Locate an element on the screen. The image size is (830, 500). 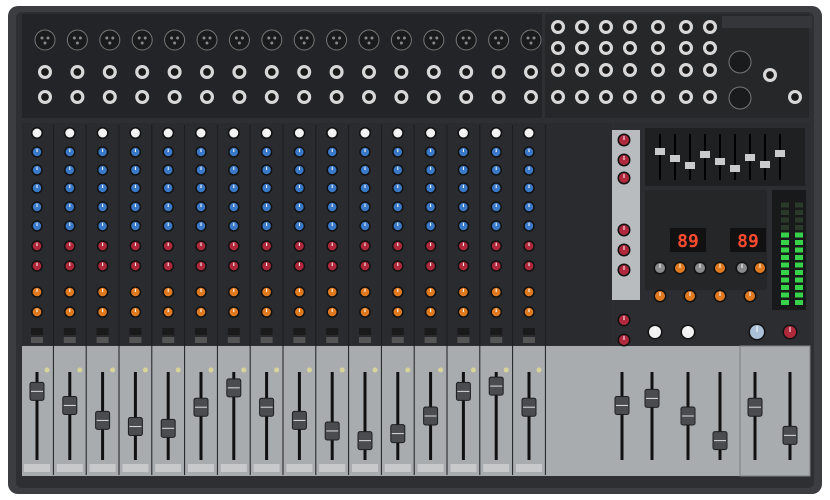
channel-12-xlr-input is located at coordinates (401, 40).